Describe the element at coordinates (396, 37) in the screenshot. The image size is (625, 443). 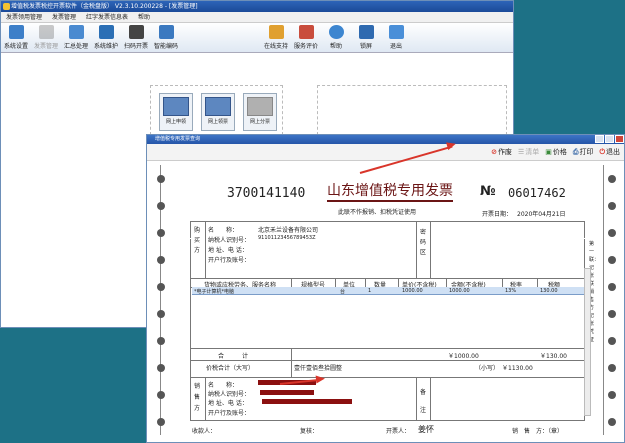
I see `exit-button: 退出` at that location.